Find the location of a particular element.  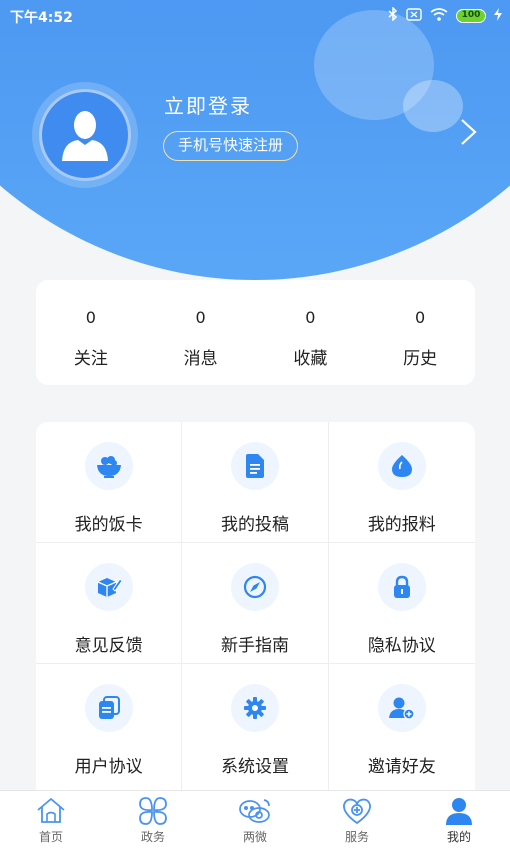

rice-bowl-icon is located at coordinates (108, 466).